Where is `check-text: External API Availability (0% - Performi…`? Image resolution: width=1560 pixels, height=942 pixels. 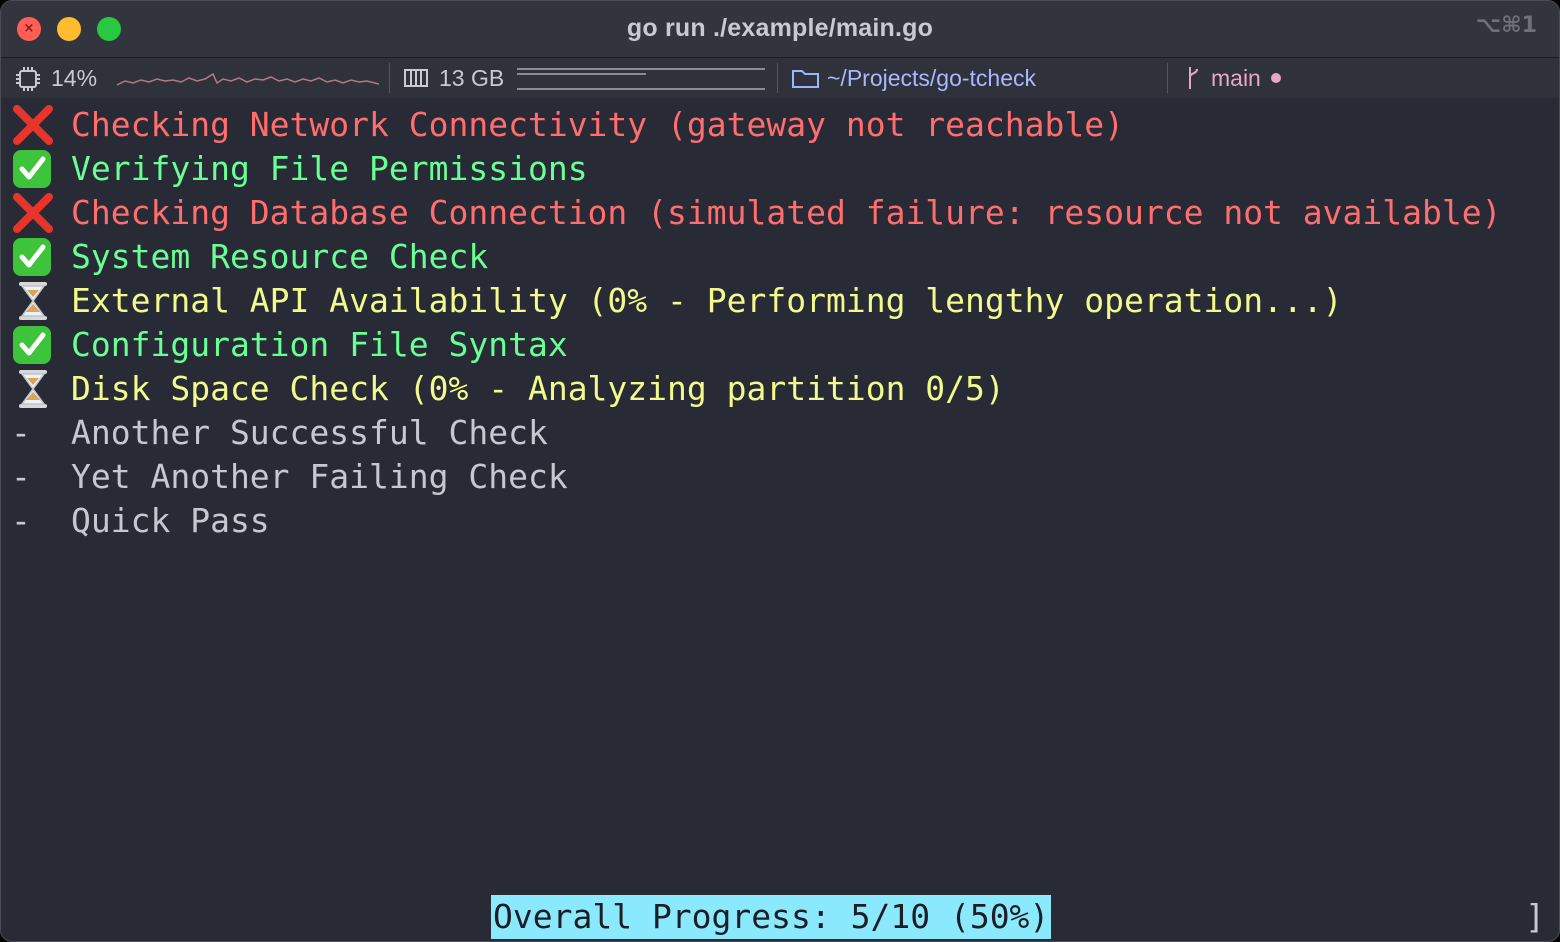
check-text: External API Availability (0% - Performi… is located at coordinates (707, 300).